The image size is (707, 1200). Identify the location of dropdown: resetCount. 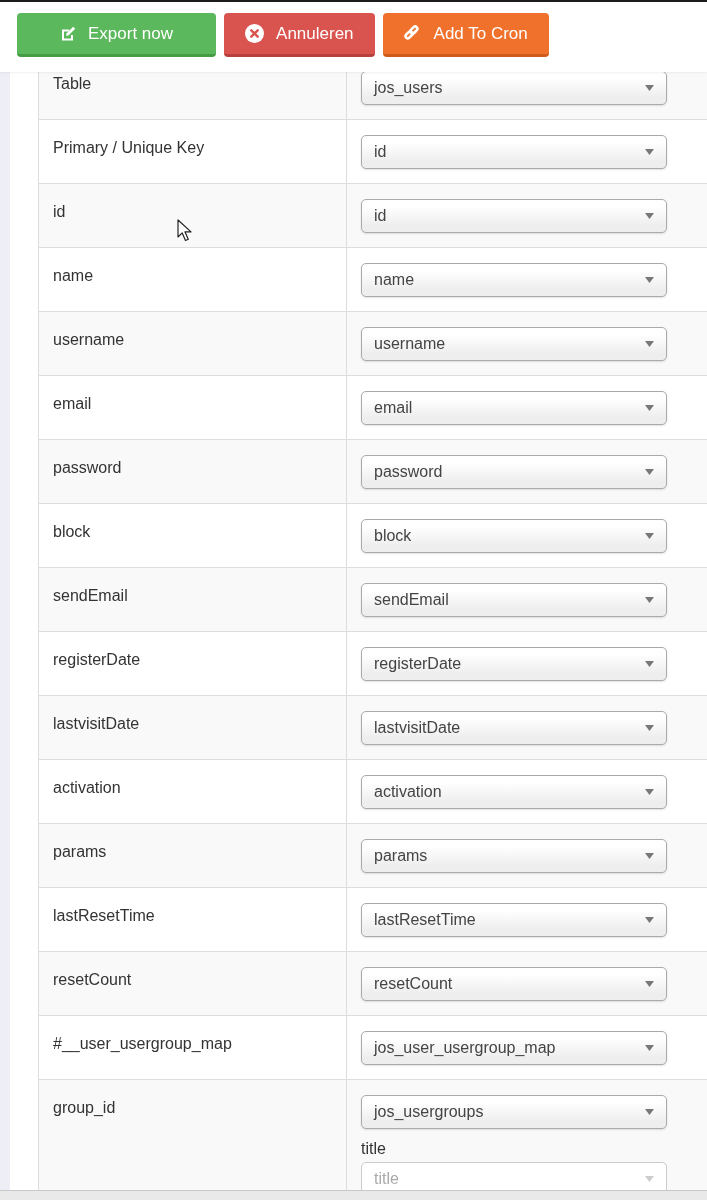
(514, 984).